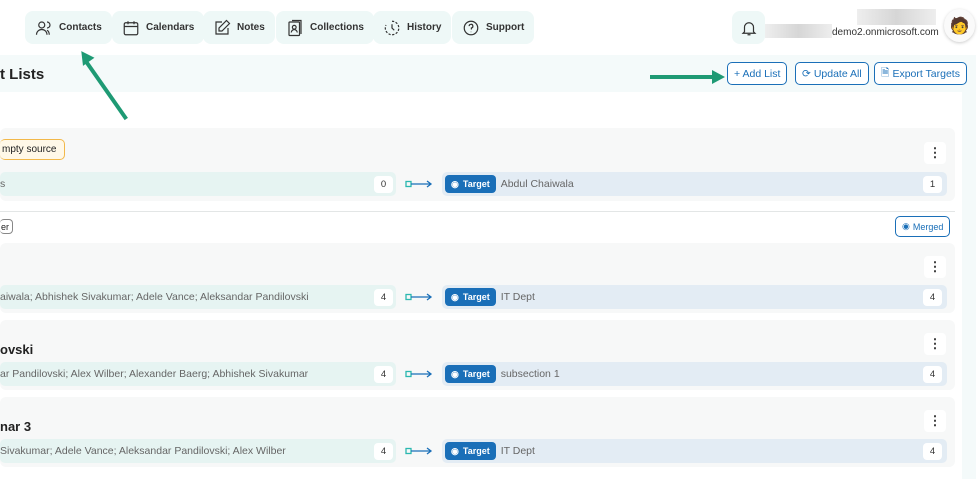 Image resolution: width=980 pixels, height=479 pixels. I want to click on merged-button: ◉ Merged, so click(923, 226).